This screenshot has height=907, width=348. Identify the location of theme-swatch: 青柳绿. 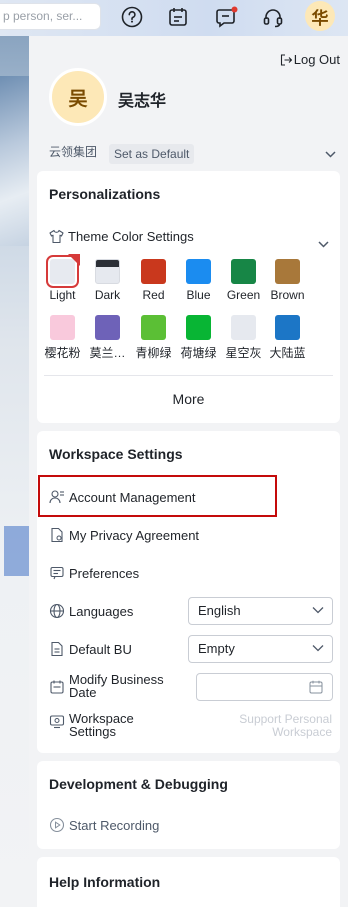
(154, 338).